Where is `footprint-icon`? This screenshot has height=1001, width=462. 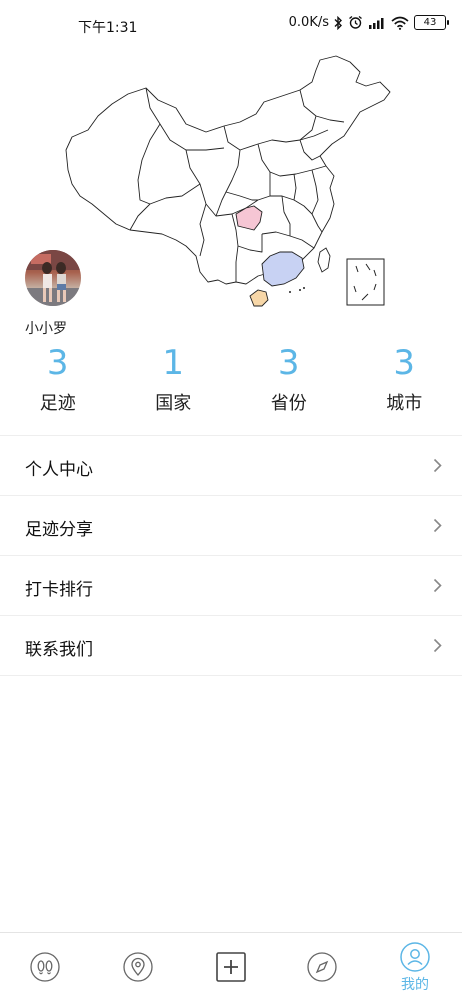 footprint-icon is located at coordinates (45, 967).